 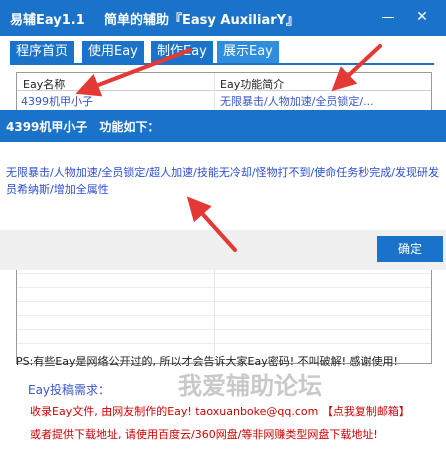 I want to click on app-name: 易辅Eay1.1, so click(x=47, y=20).